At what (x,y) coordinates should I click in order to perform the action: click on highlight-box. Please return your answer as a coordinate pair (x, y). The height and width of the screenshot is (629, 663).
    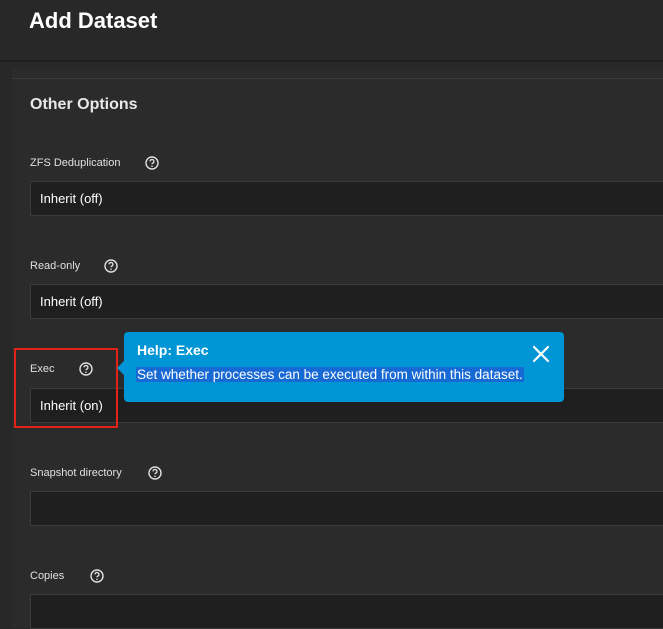
    Looking at the image, I should click on (66, 388).